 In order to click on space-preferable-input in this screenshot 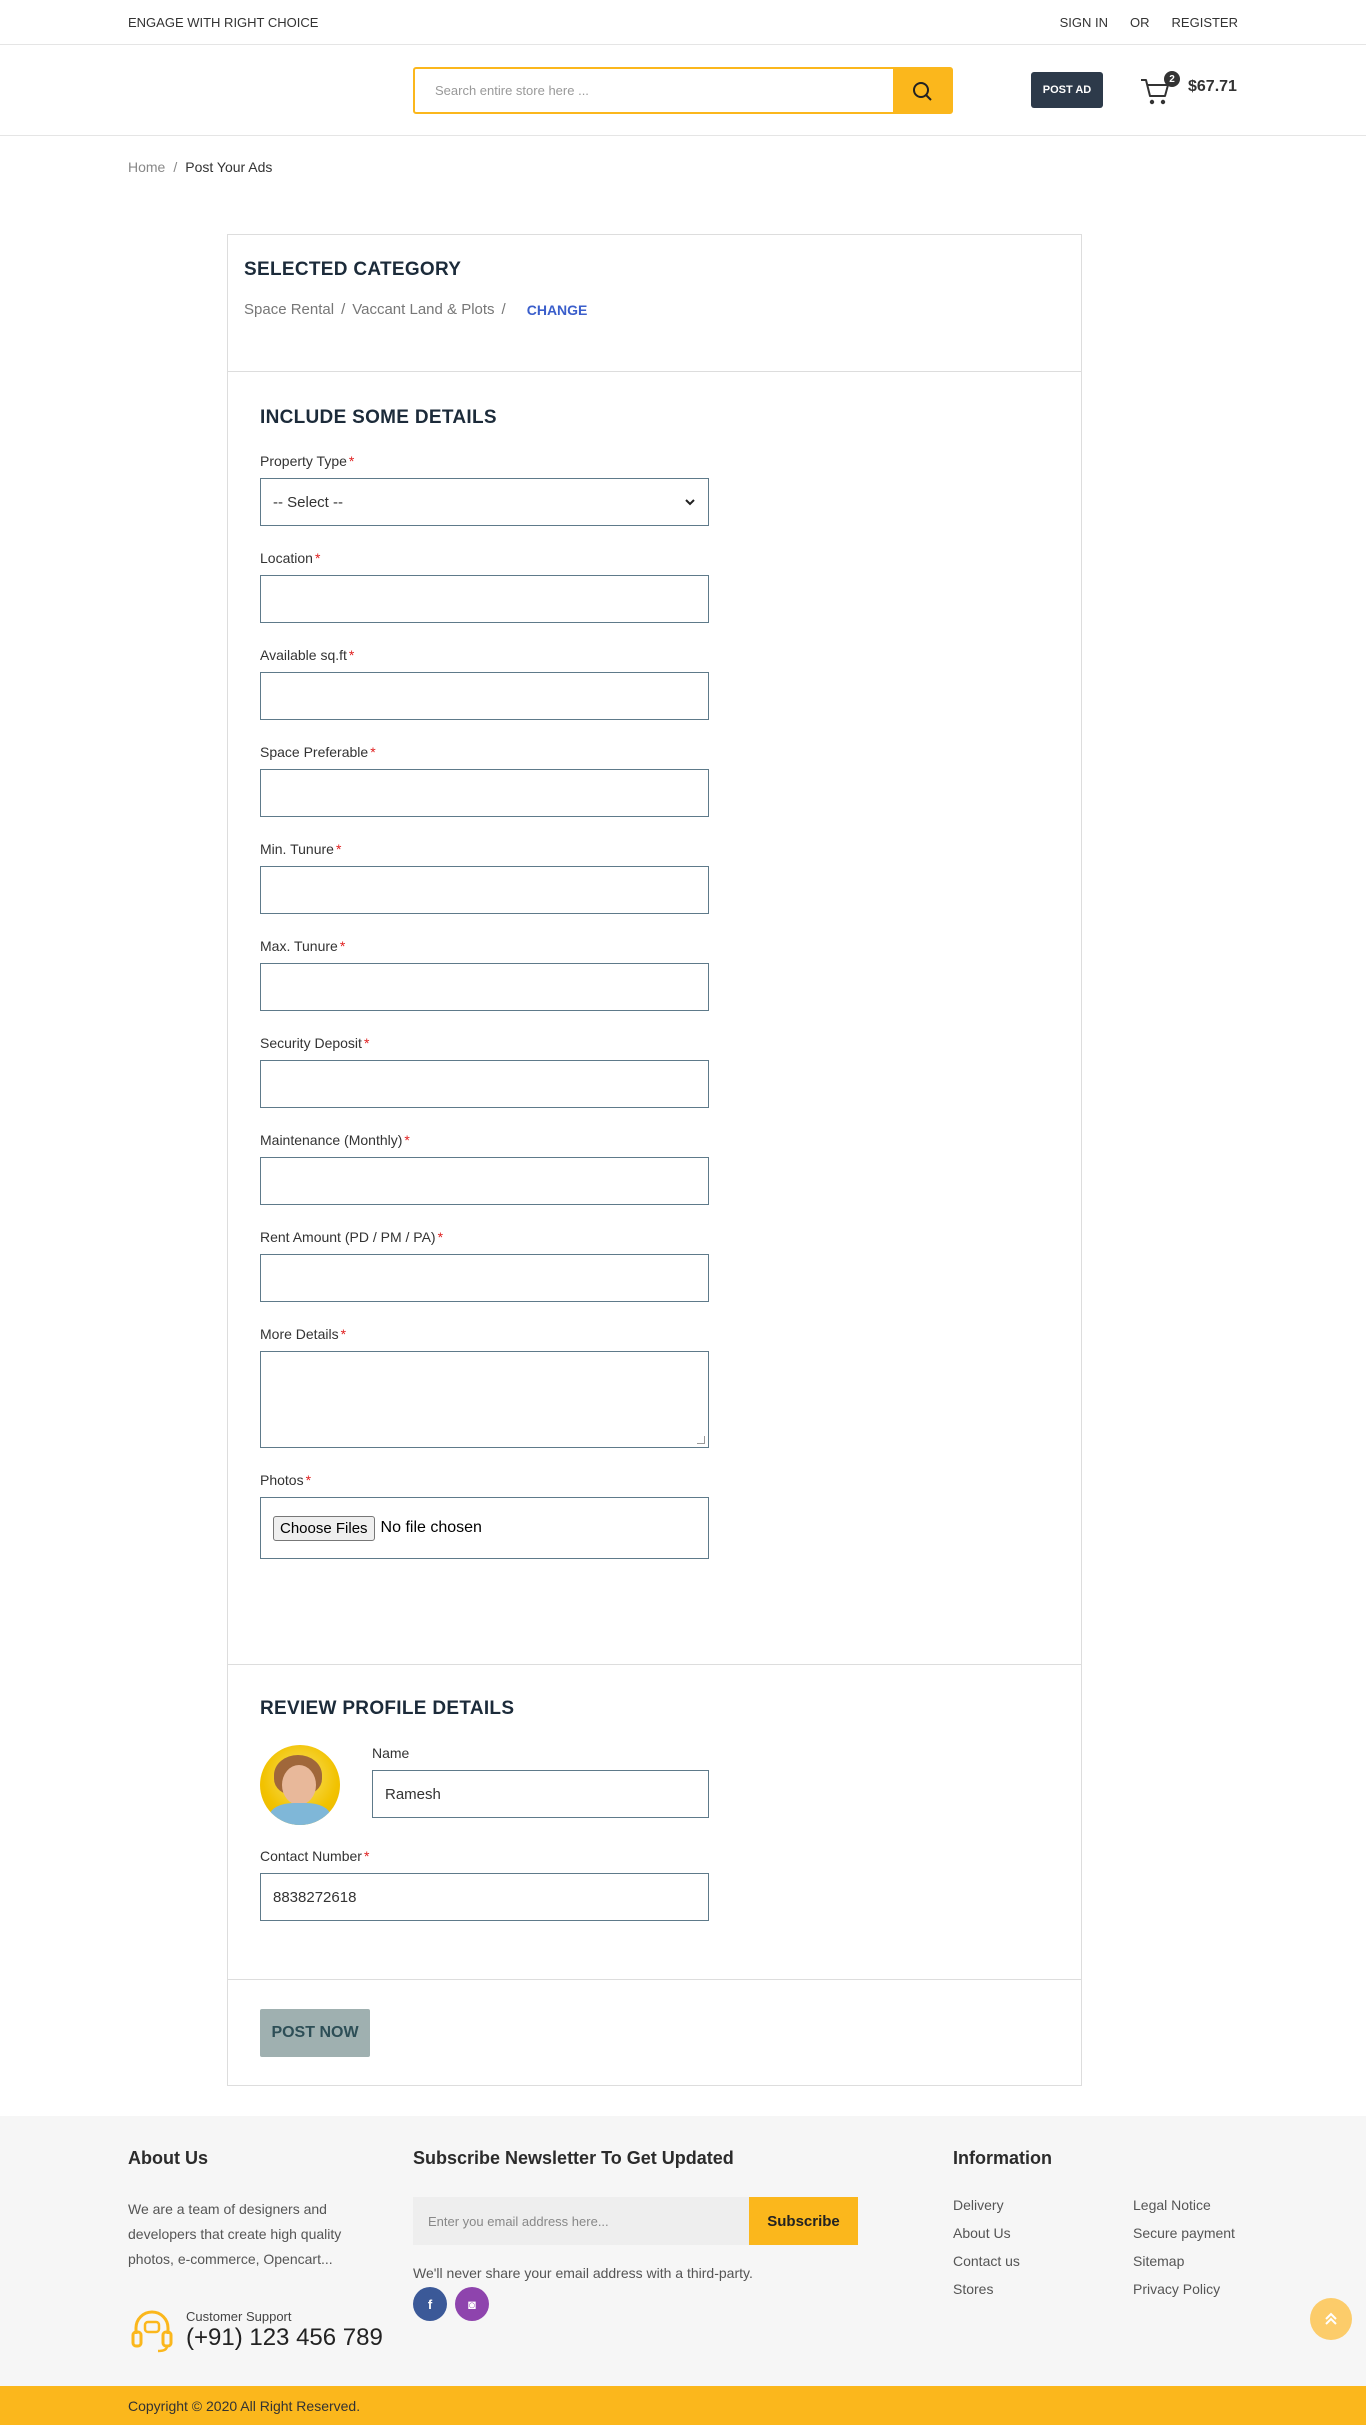, I will do `click(484, 793)`.